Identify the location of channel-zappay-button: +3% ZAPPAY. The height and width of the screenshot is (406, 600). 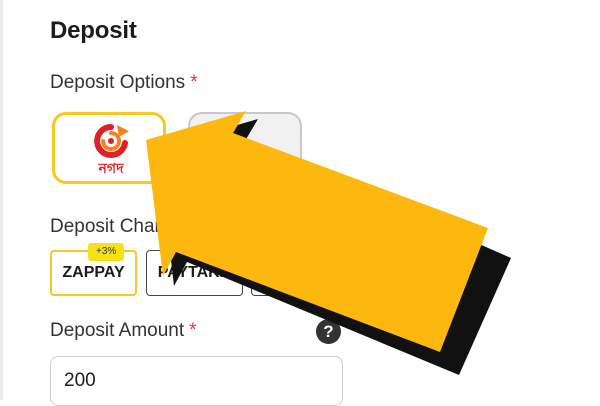
(93, 269).